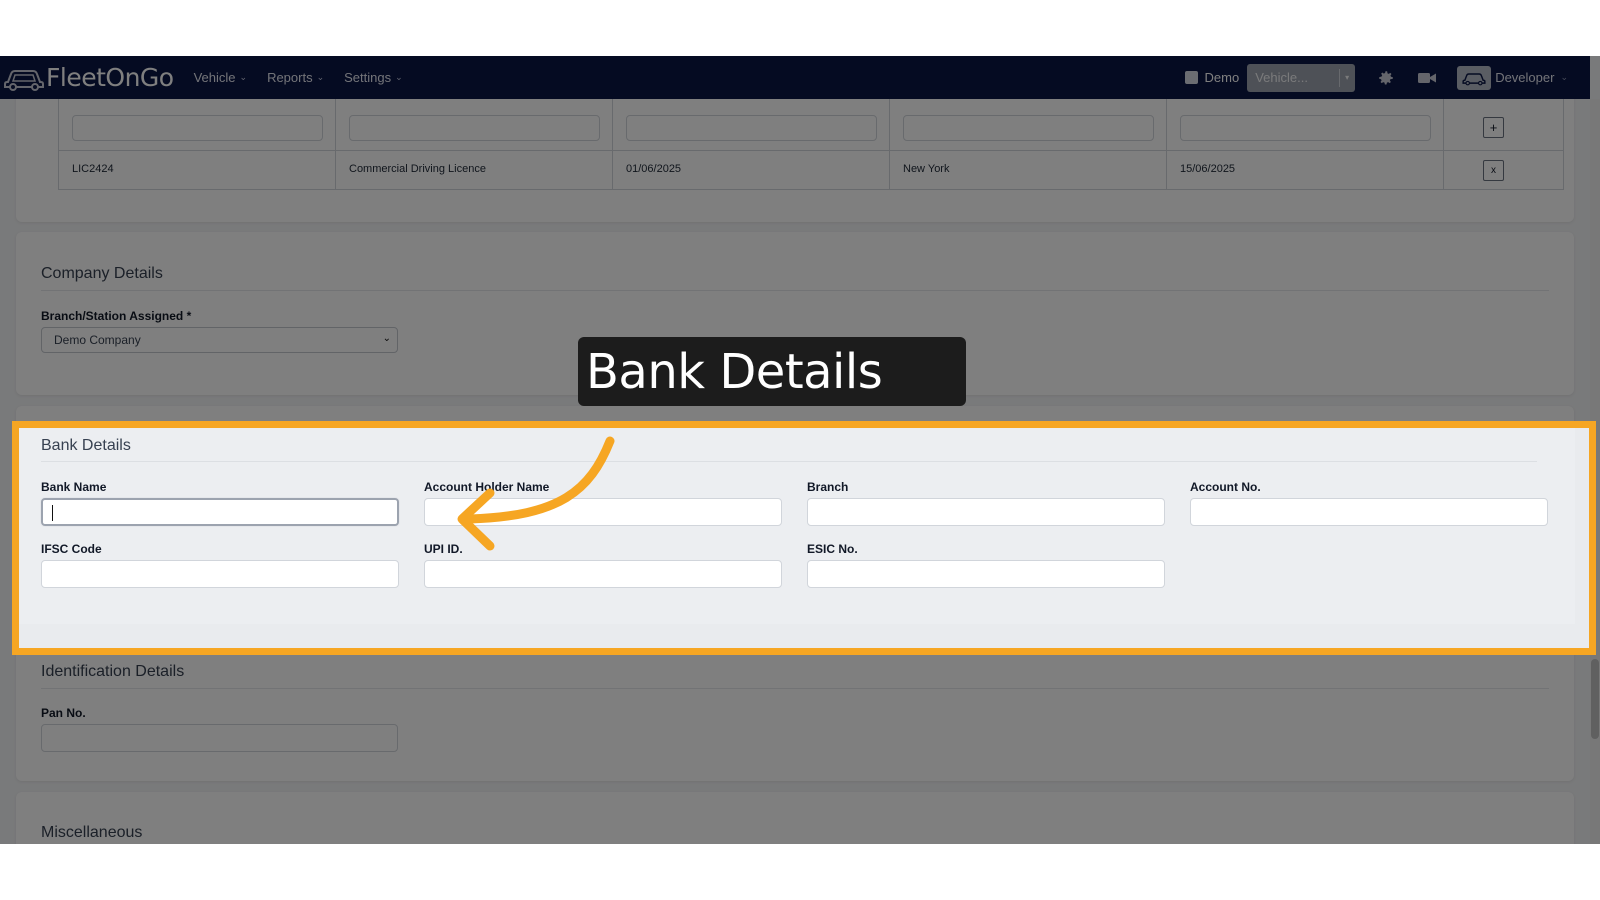 This screenshot has width=1600, height=900. Describe the element at coordinates (734, 371) in the screenshot. I see `callout-text: Bank Details` at that location.